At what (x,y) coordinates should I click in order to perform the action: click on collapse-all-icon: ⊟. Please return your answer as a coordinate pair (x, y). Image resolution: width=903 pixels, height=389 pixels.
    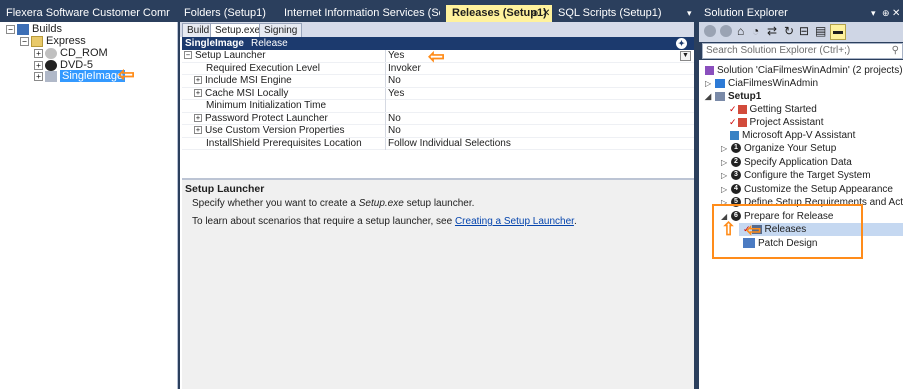
    Looking at the image, I should click on (804, 31).